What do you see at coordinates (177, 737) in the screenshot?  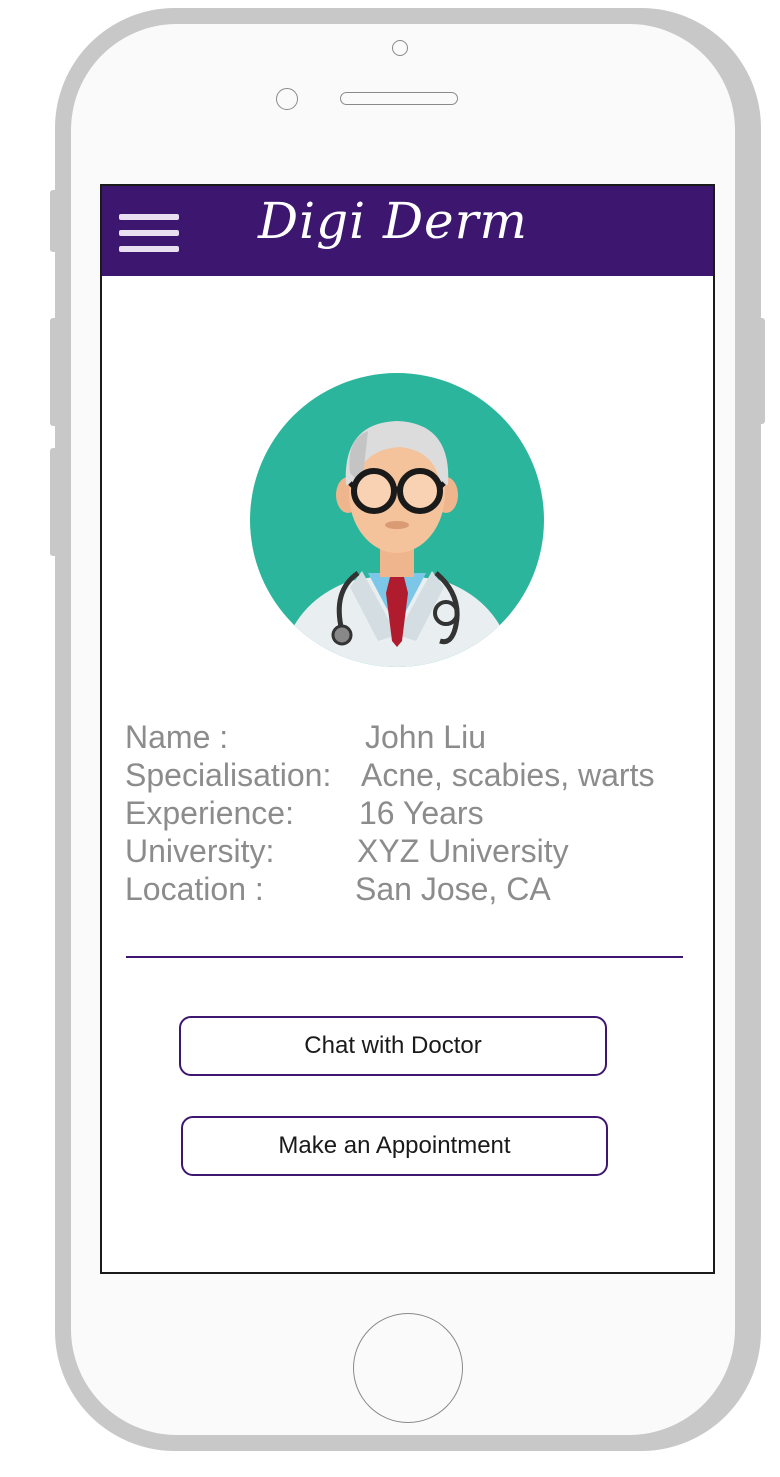 I see `name-label: Name :` at bounding box center [177, 737].